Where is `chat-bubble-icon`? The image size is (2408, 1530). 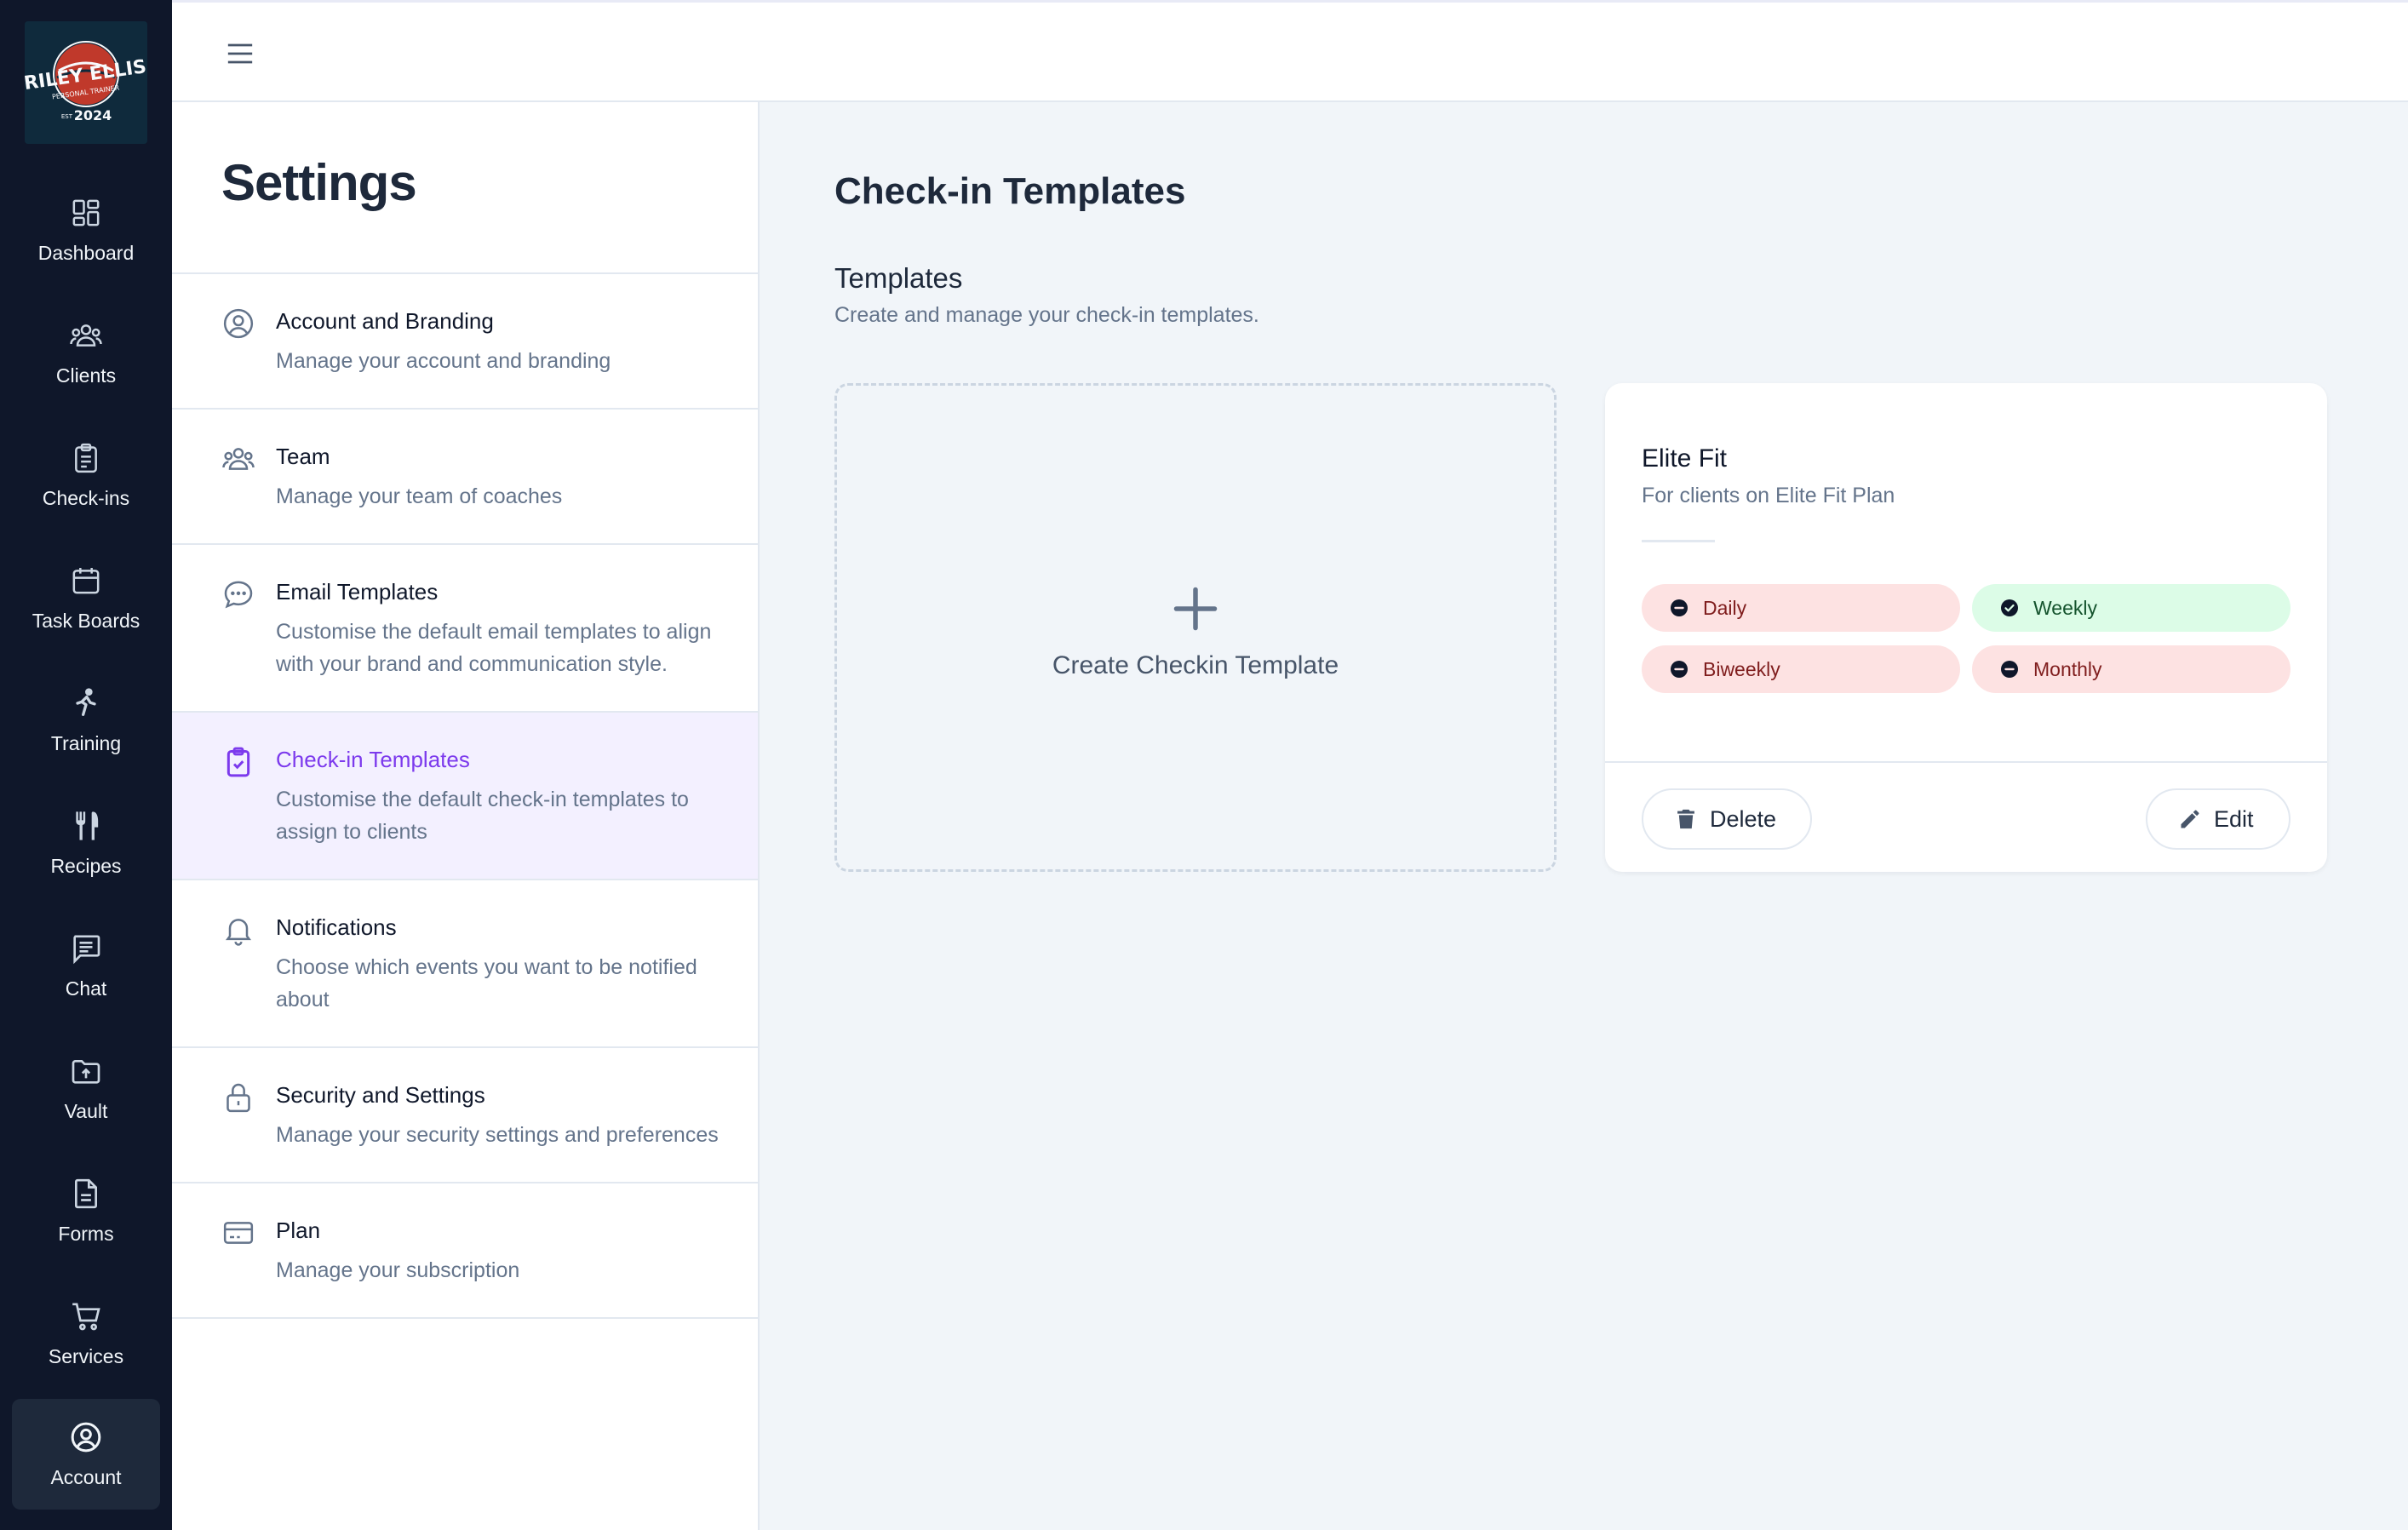
chat-bubble-icon is located at coordinates (238, 594).